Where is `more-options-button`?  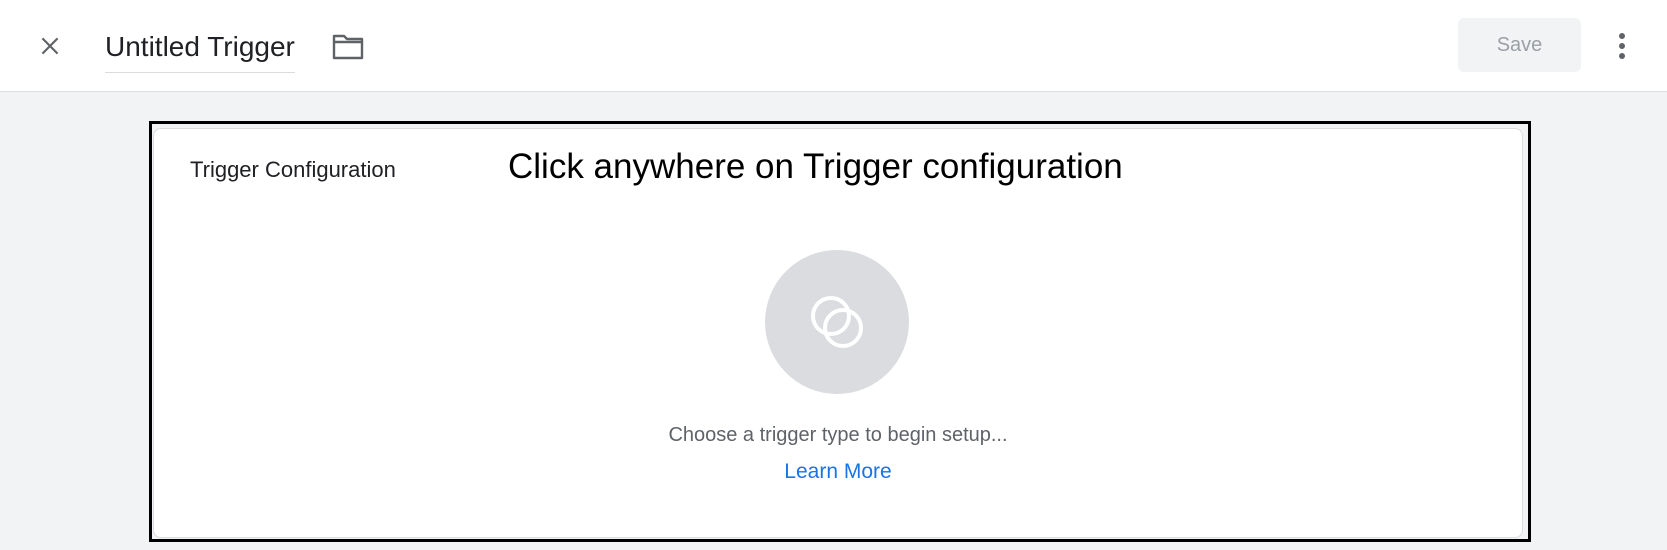 more-options-button is located at coordinates (1622, 46).